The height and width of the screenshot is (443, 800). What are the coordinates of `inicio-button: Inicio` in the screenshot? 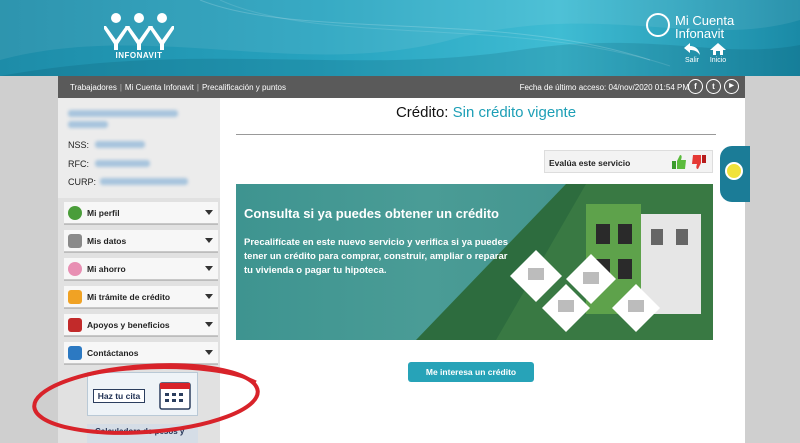 It's located at (718, 53).